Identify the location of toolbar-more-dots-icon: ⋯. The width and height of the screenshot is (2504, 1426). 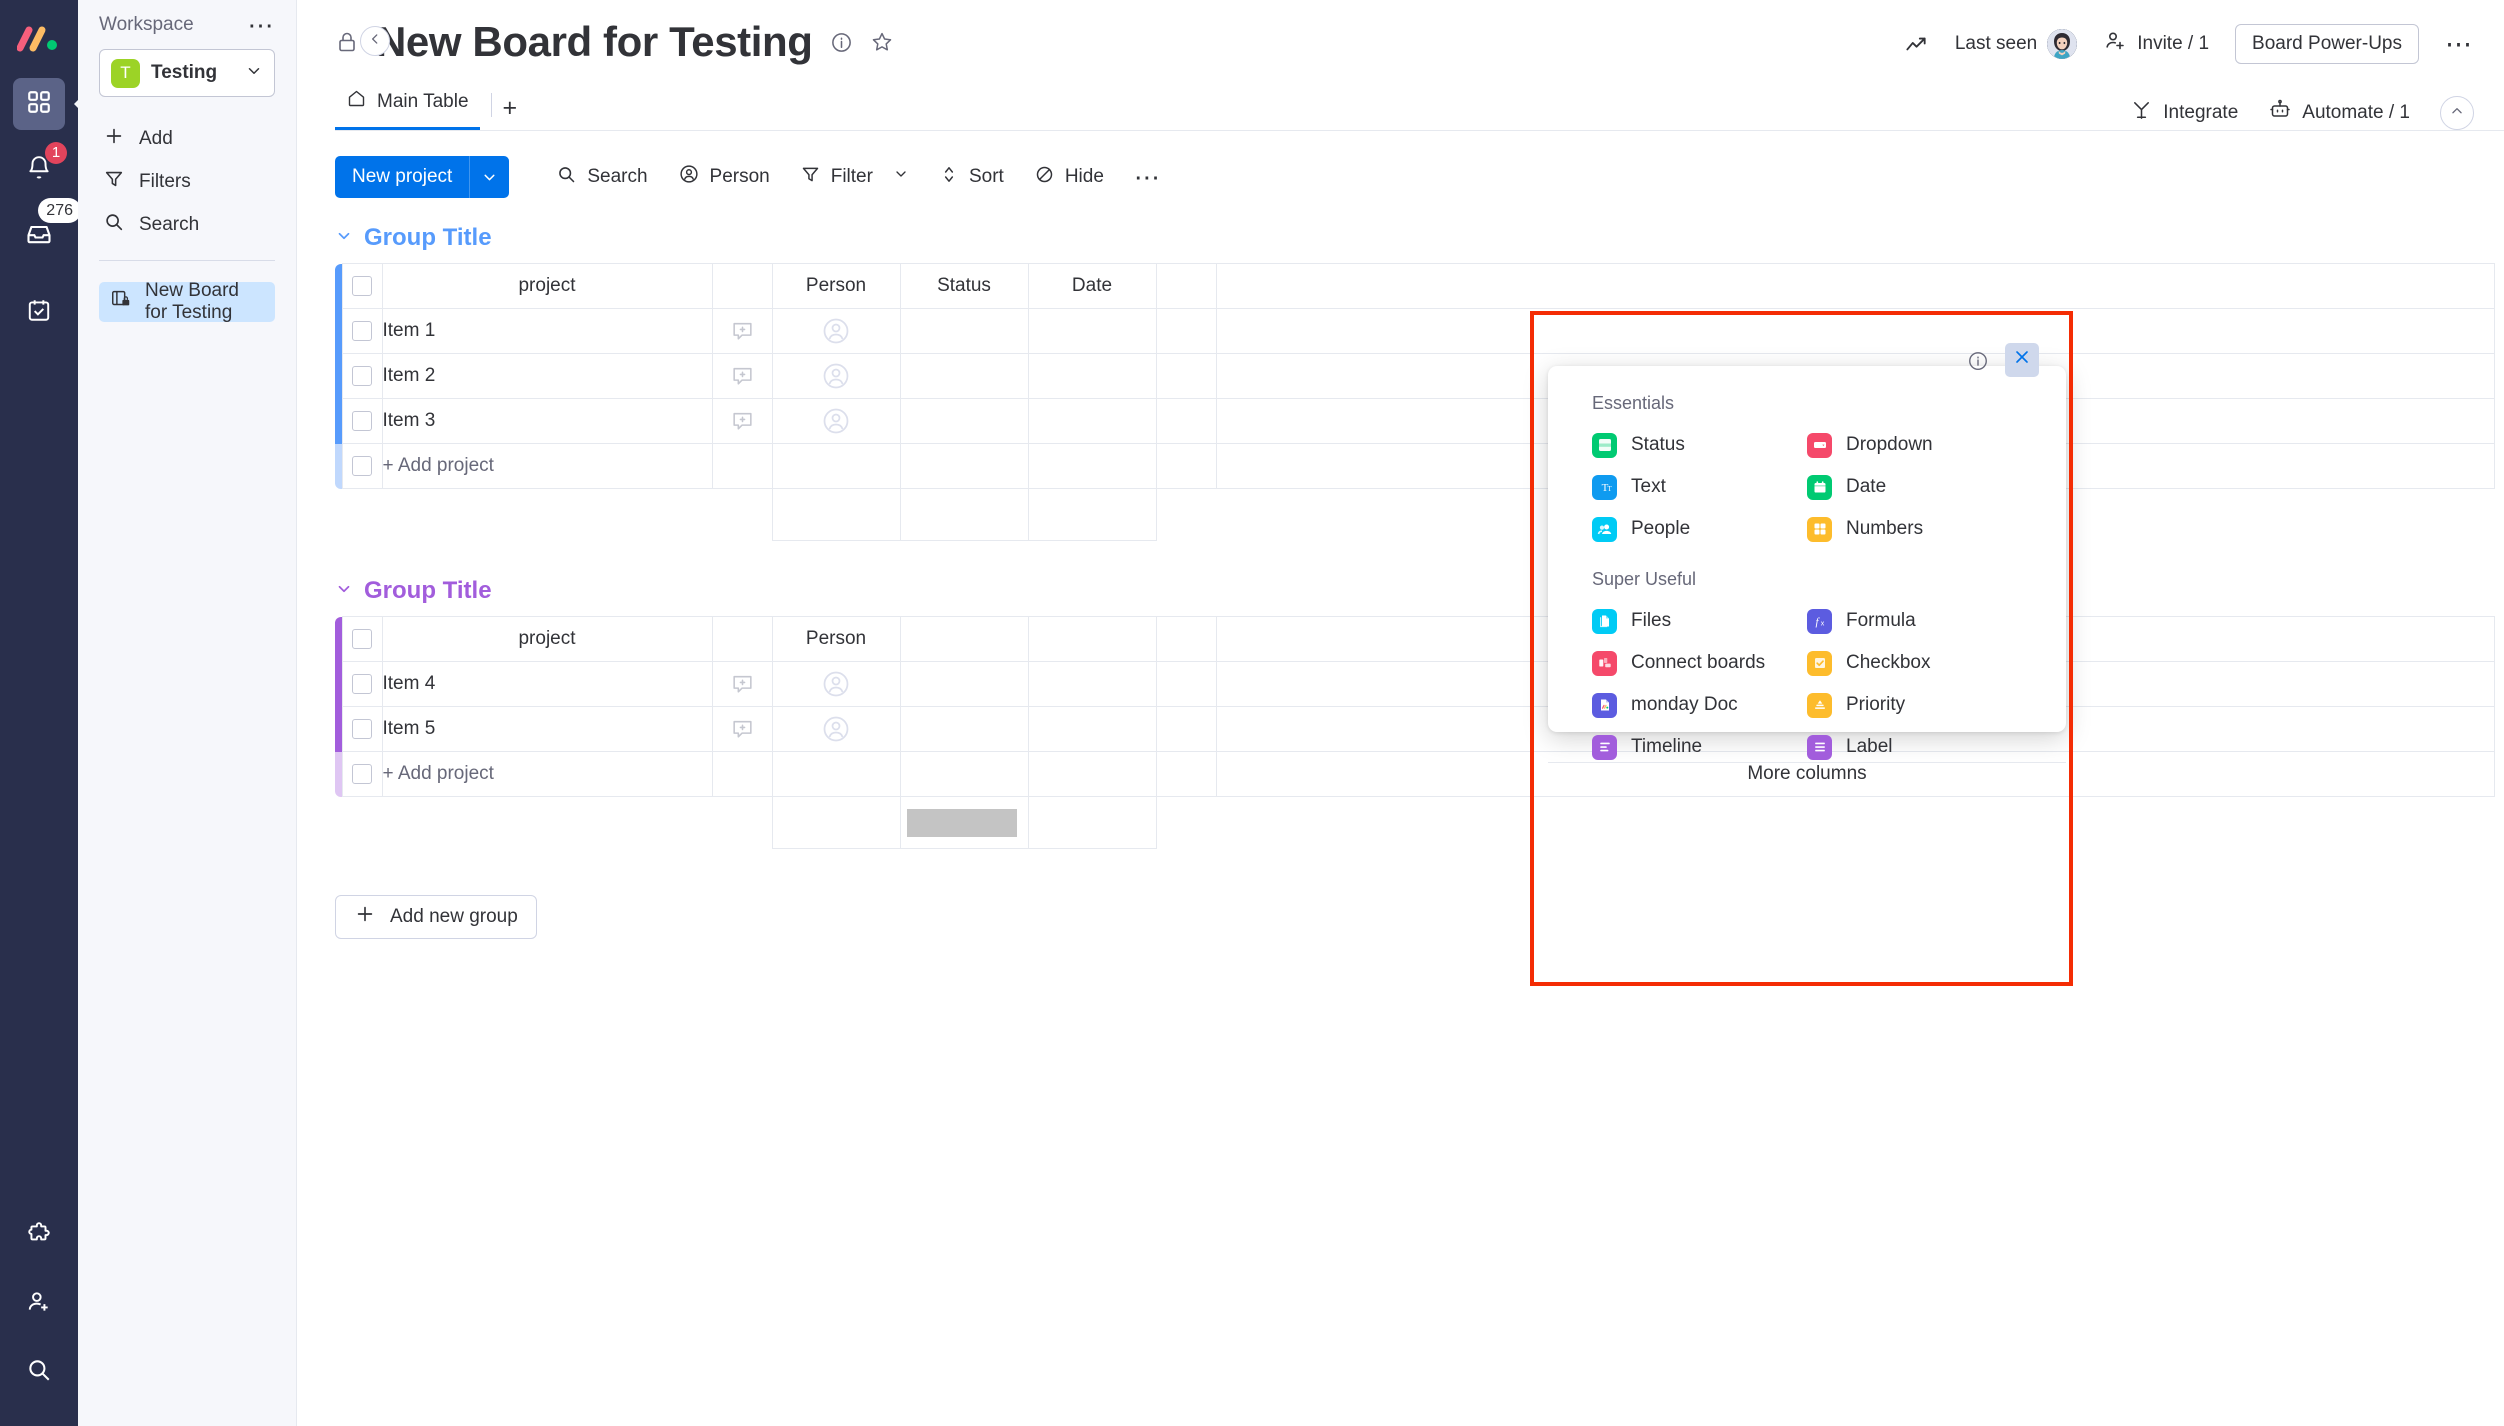
(1148, 177).